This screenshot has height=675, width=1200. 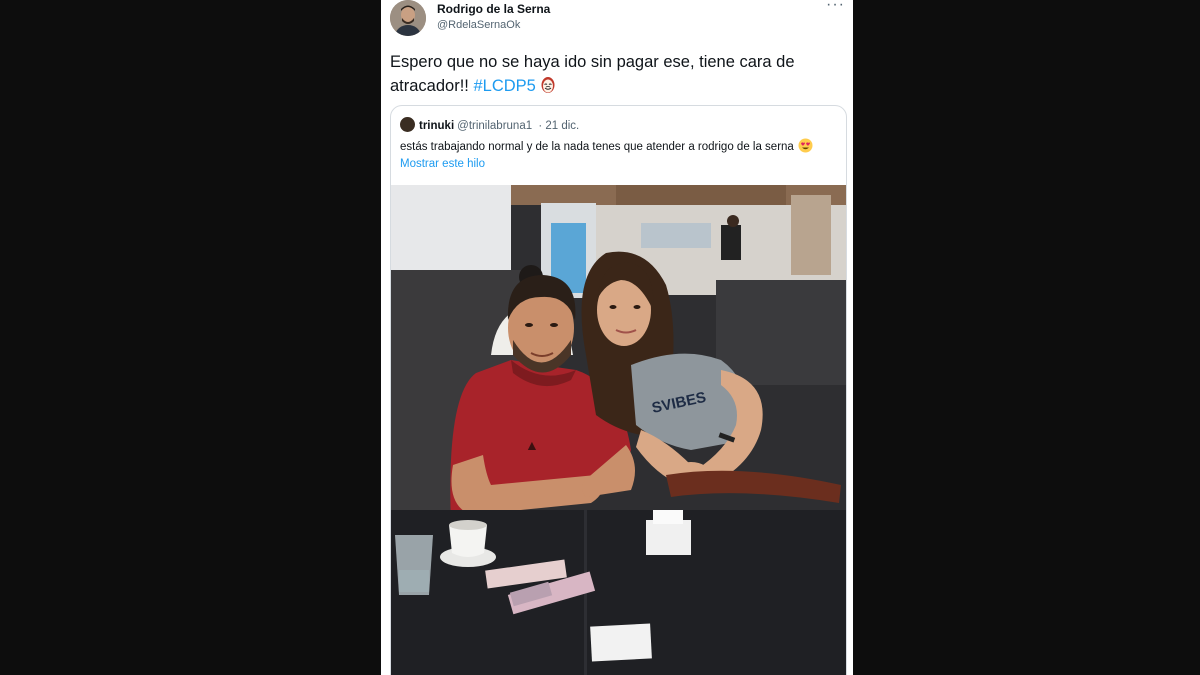 What do you see at coordinates (504, 86) in the screenshot?
I see `hashtag-link: #LCDP5` at bounding box center [504, 86].